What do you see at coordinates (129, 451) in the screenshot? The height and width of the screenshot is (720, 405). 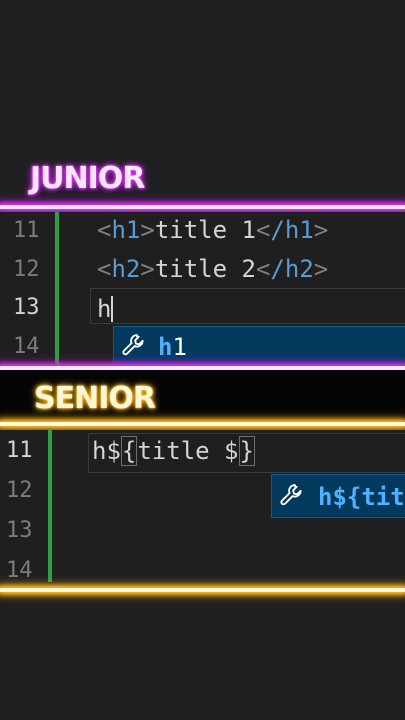 I see `open-brace: {` at bounding box center [129, 451].